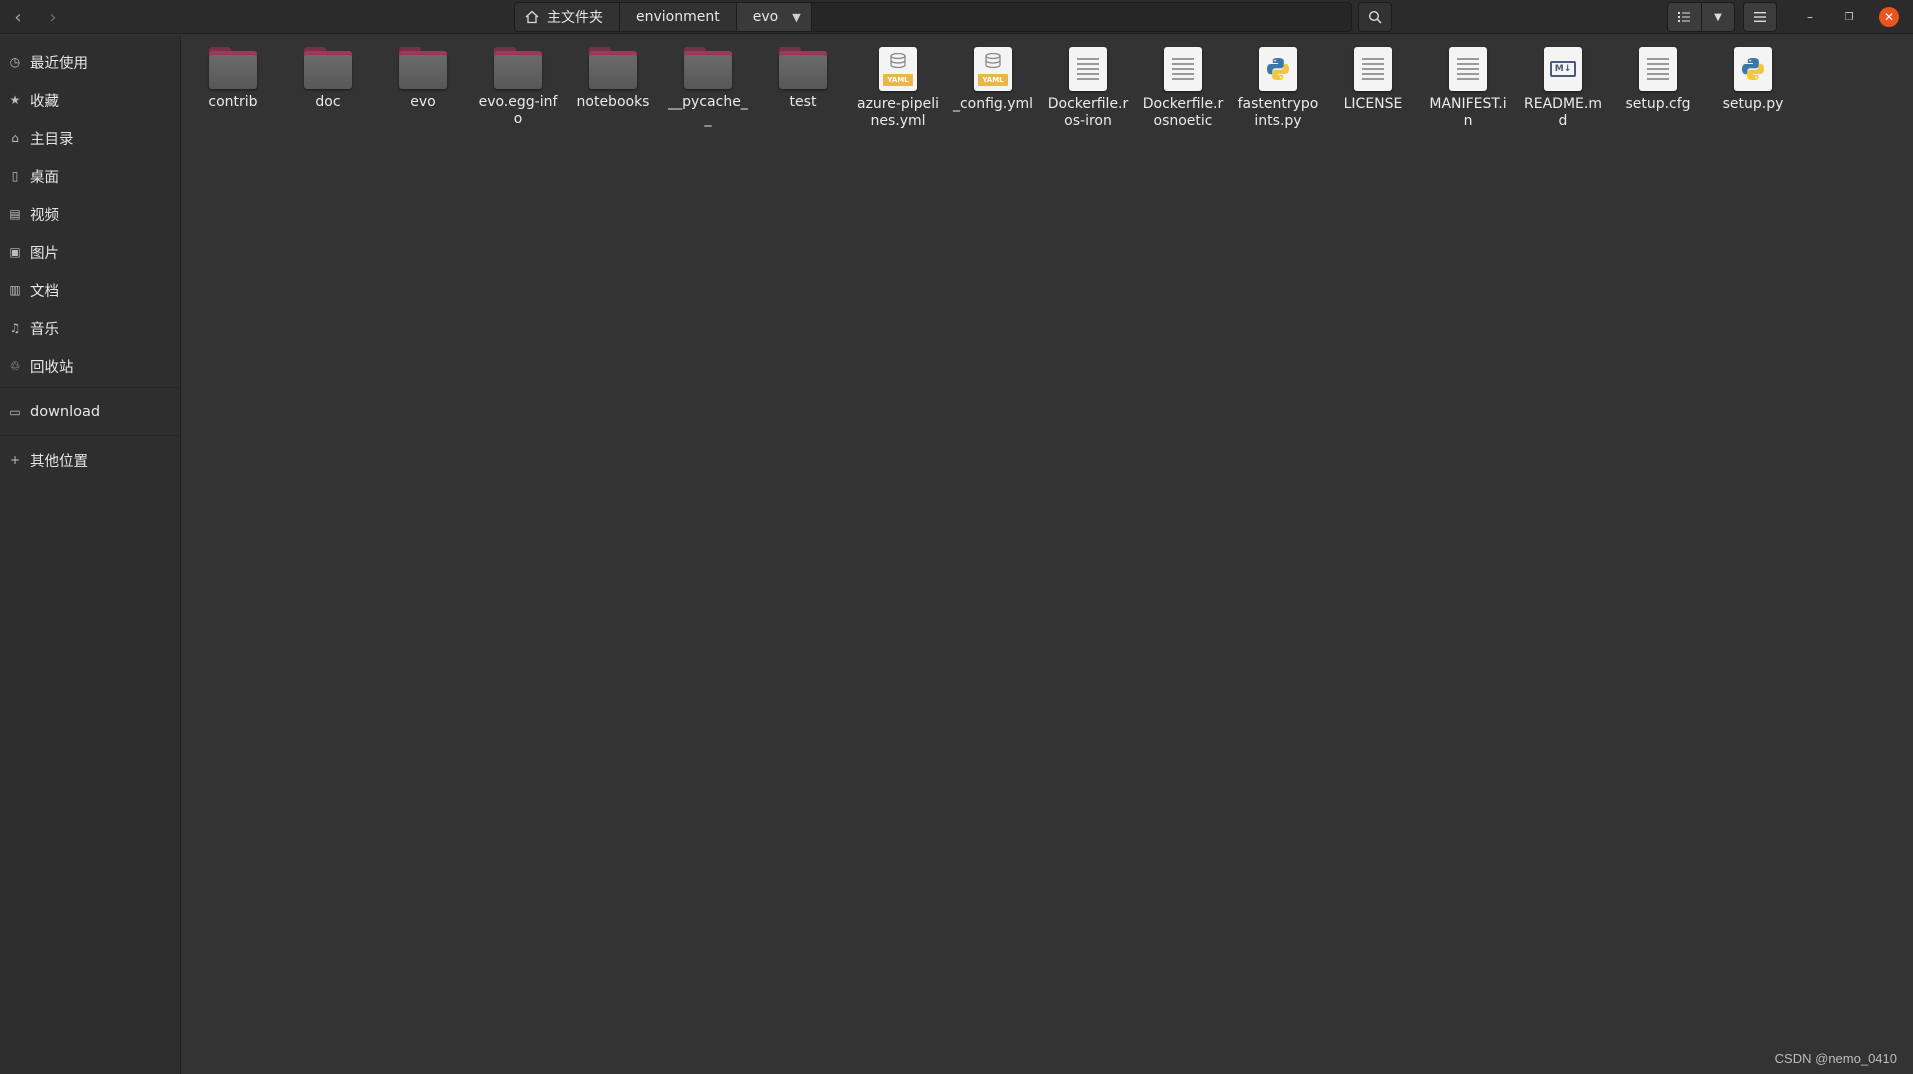 This screenshot has width=1913, height=1074. I want to click on sidebar-item-label: 文档, so click(44, 291).